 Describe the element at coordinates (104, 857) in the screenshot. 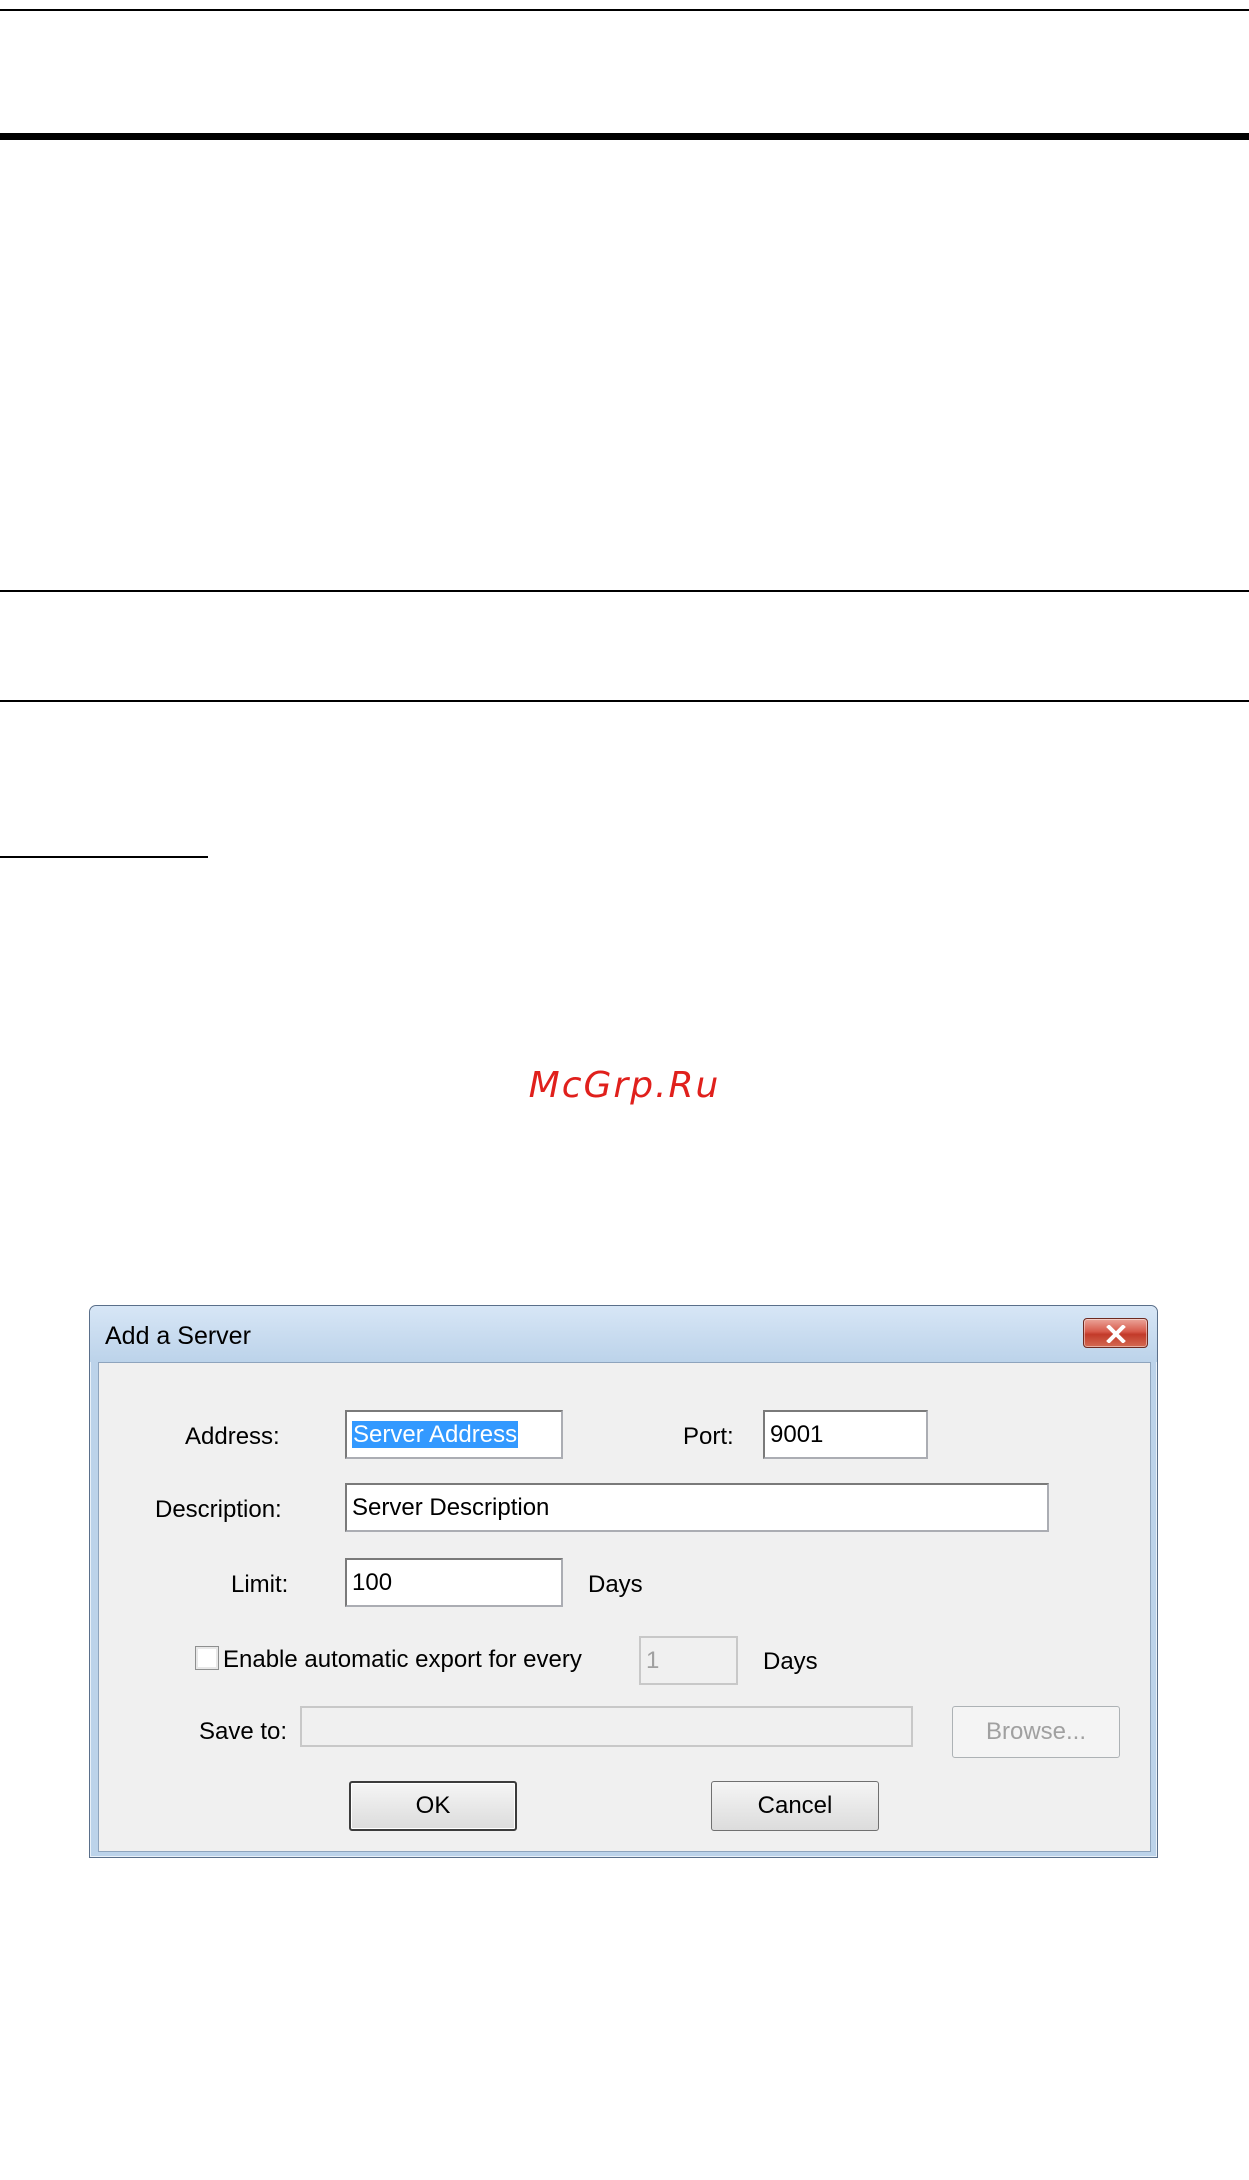

I see `heading-underline` at that location.